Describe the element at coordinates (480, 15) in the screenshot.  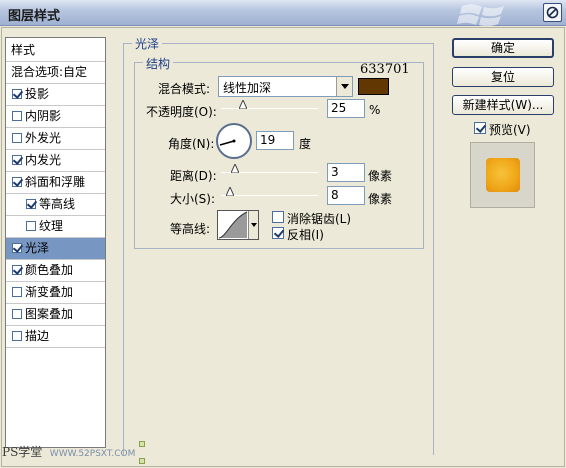
I see `windows-logo-icon` at that location.